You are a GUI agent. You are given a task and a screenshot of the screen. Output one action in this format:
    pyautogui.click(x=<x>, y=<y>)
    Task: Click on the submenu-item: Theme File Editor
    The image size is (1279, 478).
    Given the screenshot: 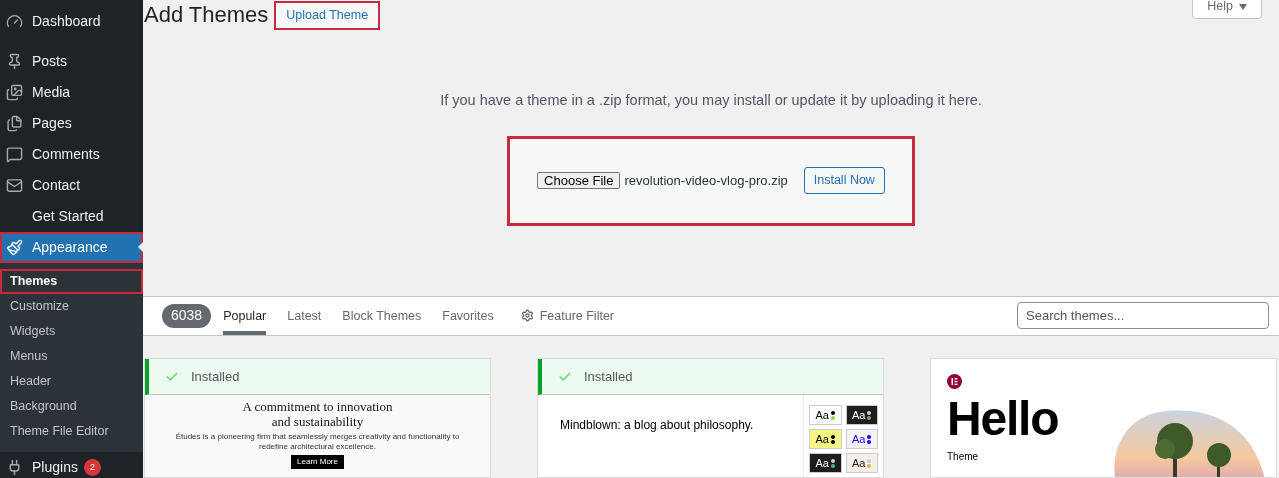 What is the action you would take?
    pyautogui.click(x=71, y=431)
    